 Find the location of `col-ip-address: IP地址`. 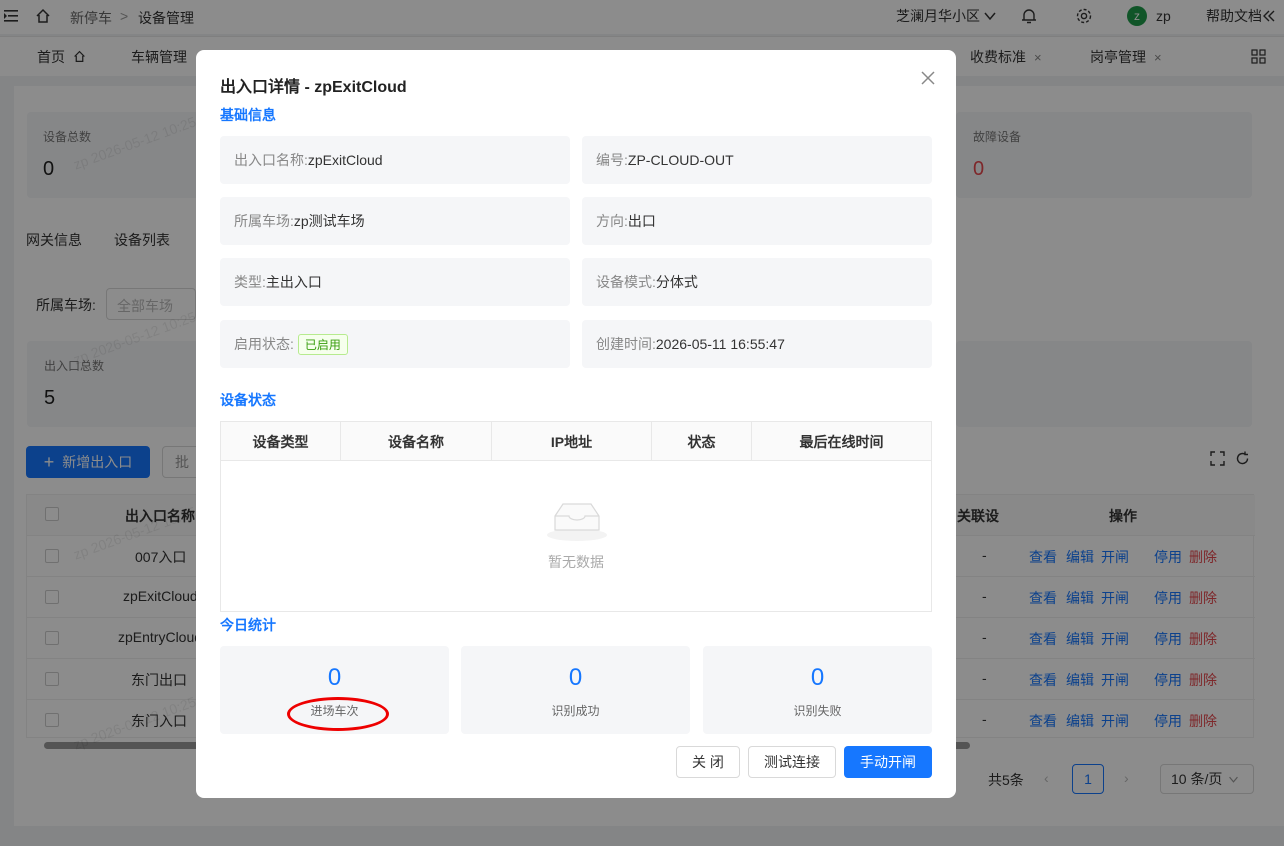

col-ip-address: IP地址 is located at coordinates (572, 441).